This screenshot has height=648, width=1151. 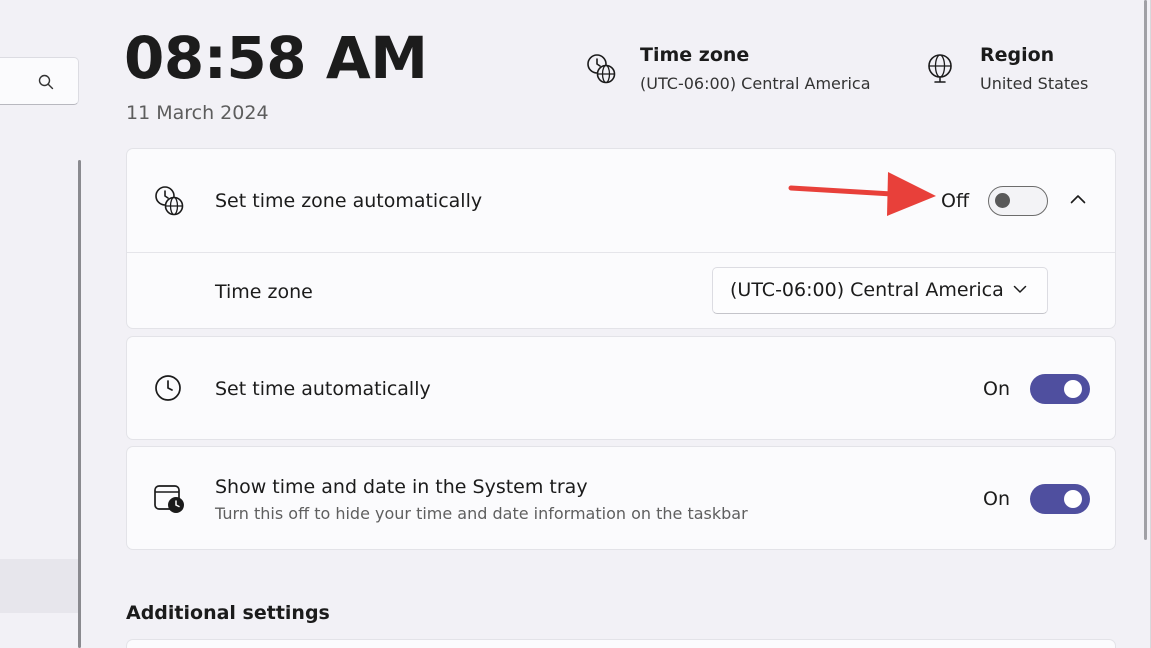 I want to click on globe-icon, so click(x=940, y=68).